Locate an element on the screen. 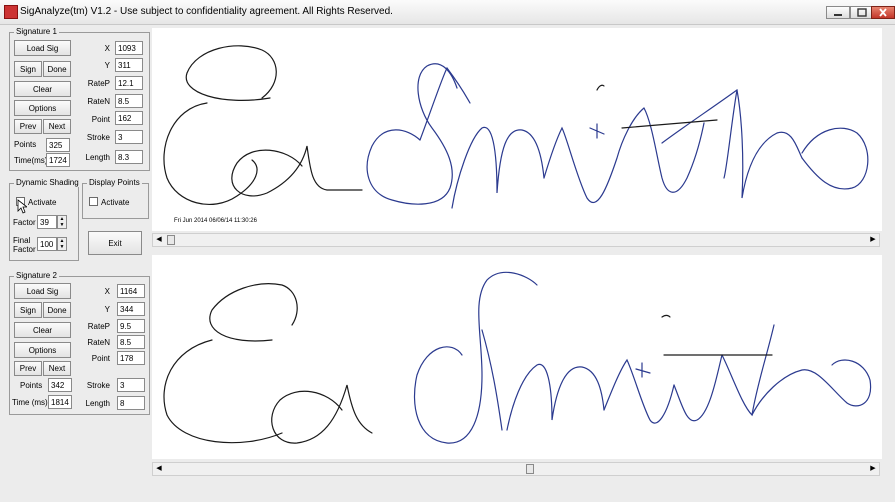 The image size is (895, 502). signature1-y-field: 311 is located at coordinates (129, 65).